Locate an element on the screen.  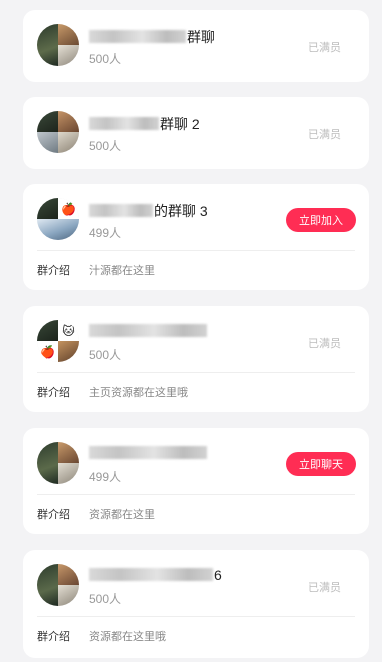
intro-text: 资源都在这里 is located at coordinates (122, 515).